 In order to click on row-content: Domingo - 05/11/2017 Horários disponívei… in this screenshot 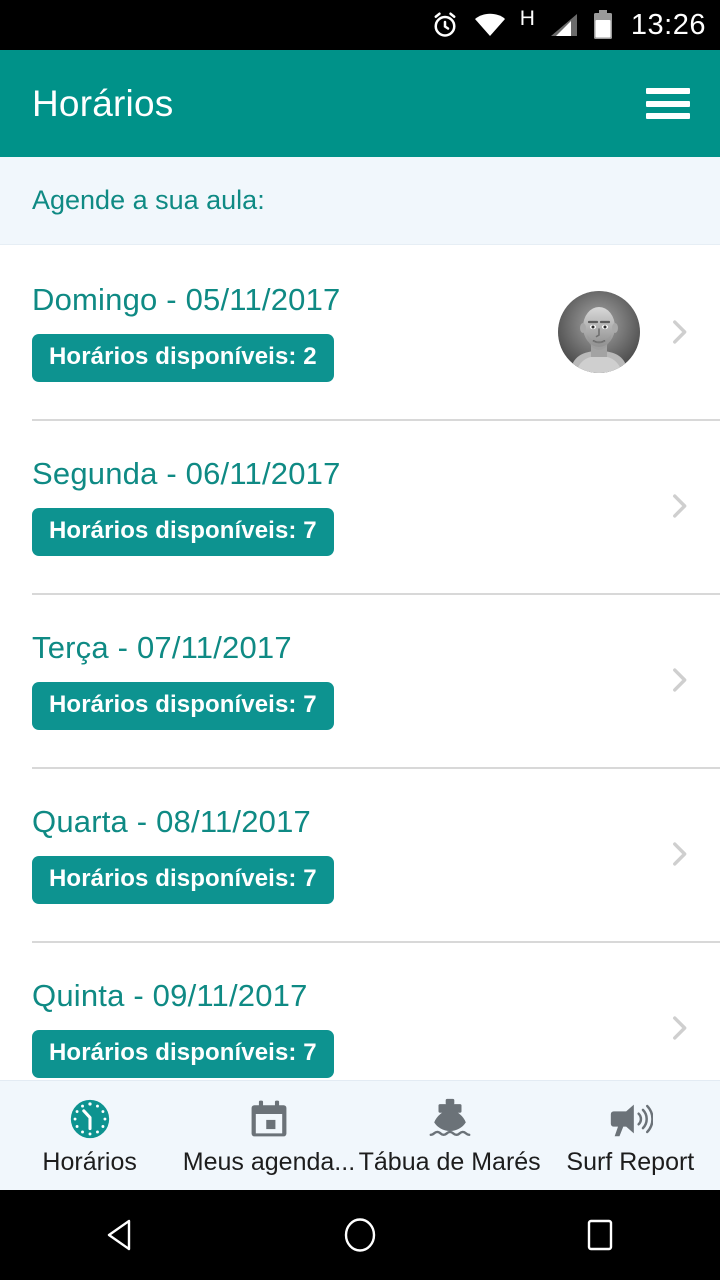, I will do `click(295, 332)`.